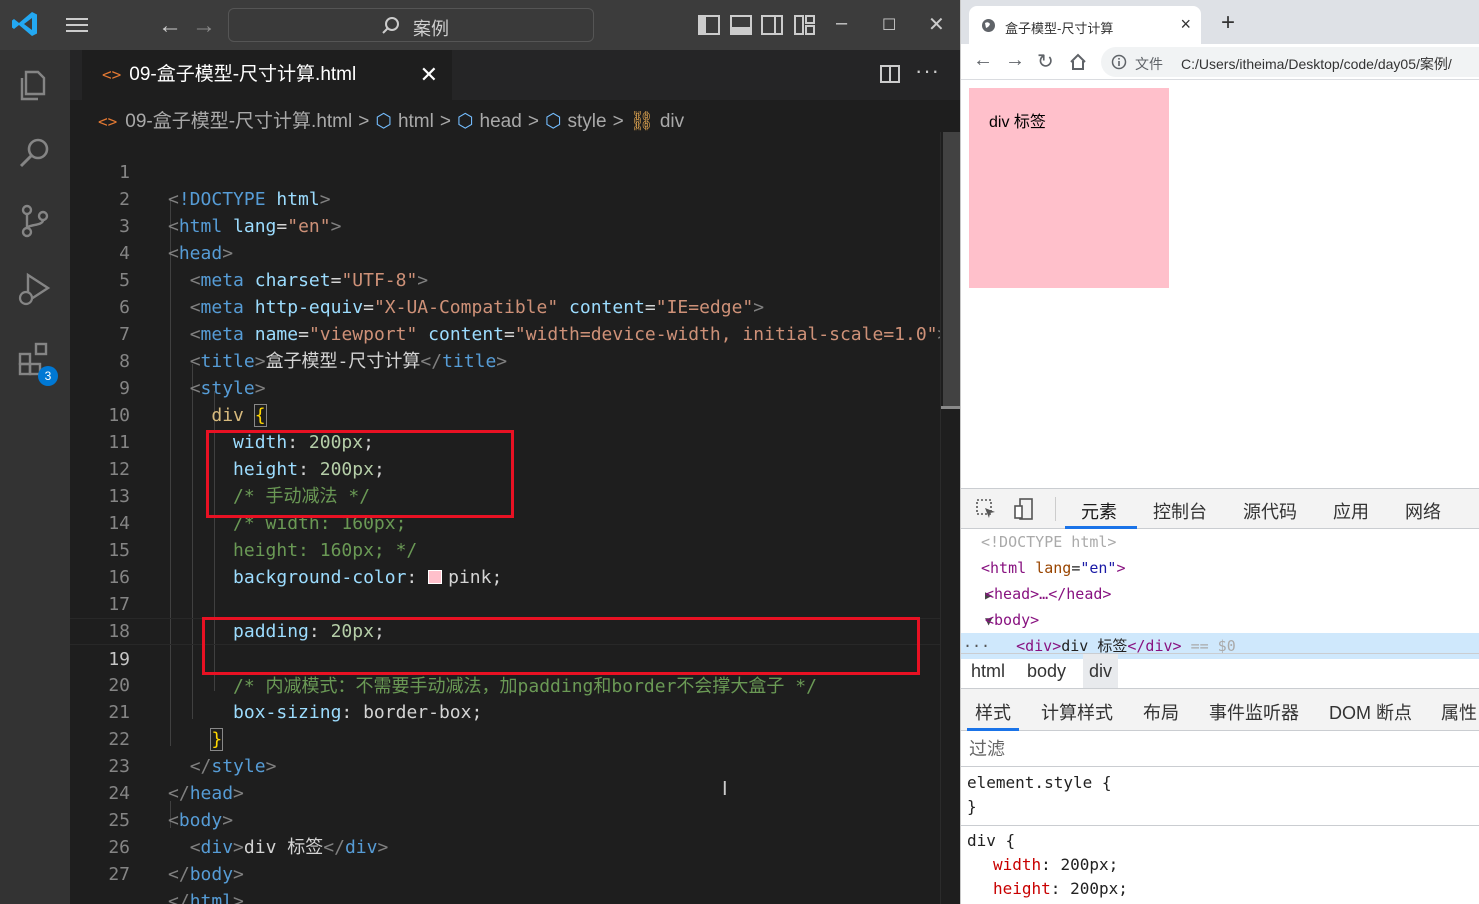 The width and height of the screenshot is (1479, 904). What do you see at coordinates (1185, 24) in the screenshot?
I see `close-tab-icon: ×` at bounding box center [1185, 24].